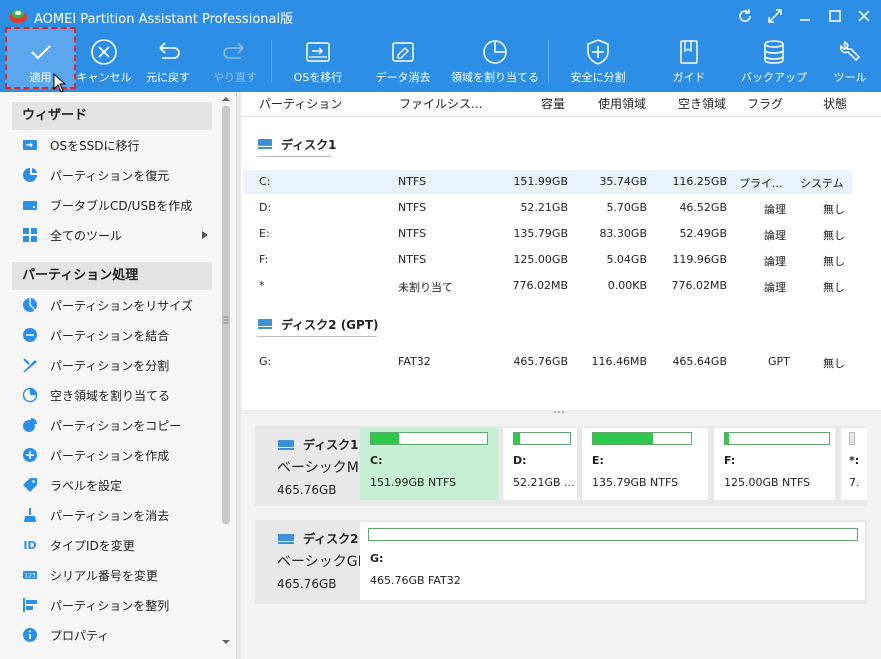 This screenshot has width=881, height=659. I want to click on tag-icon, so click(30, 485).